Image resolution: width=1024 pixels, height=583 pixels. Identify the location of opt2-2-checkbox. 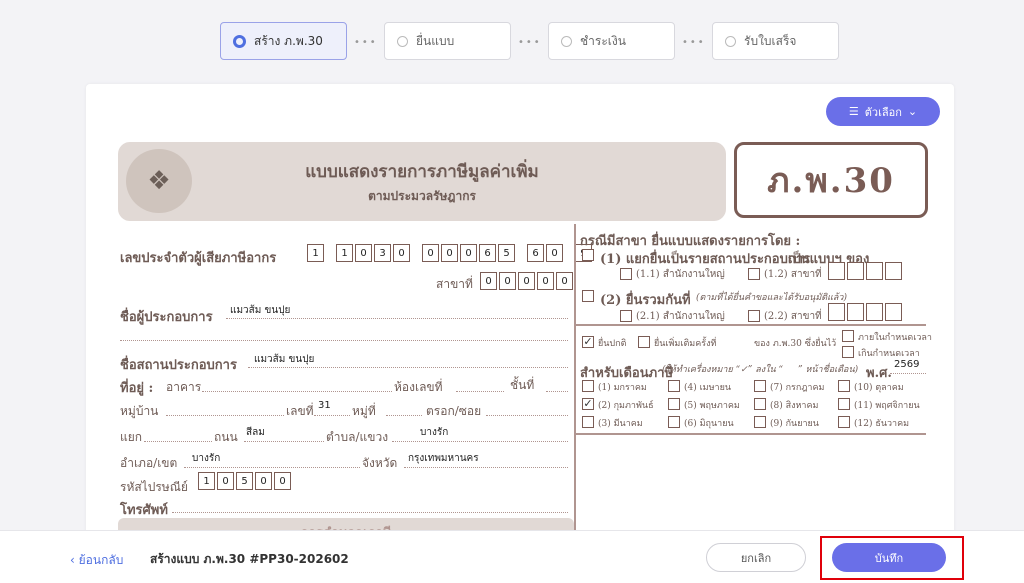
(754, 316).